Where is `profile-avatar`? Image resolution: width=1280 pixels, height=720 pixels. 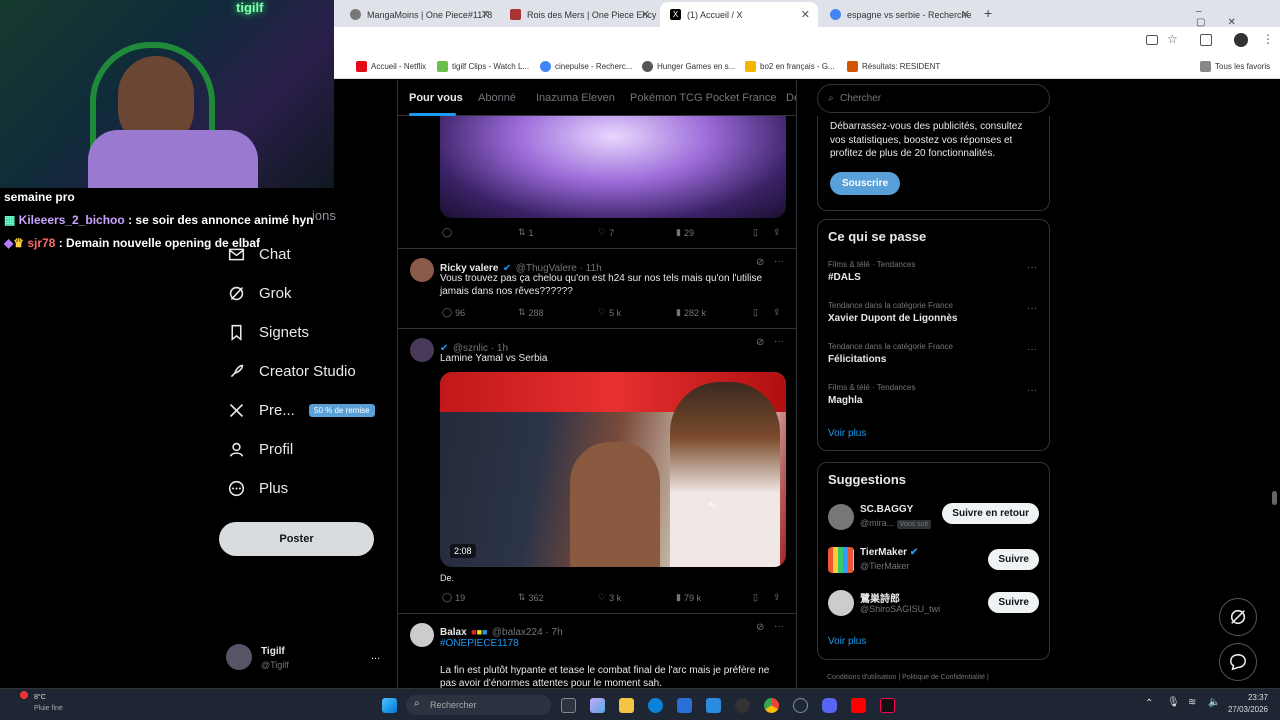 profile-avatar is located at coordinates (1241, 40).